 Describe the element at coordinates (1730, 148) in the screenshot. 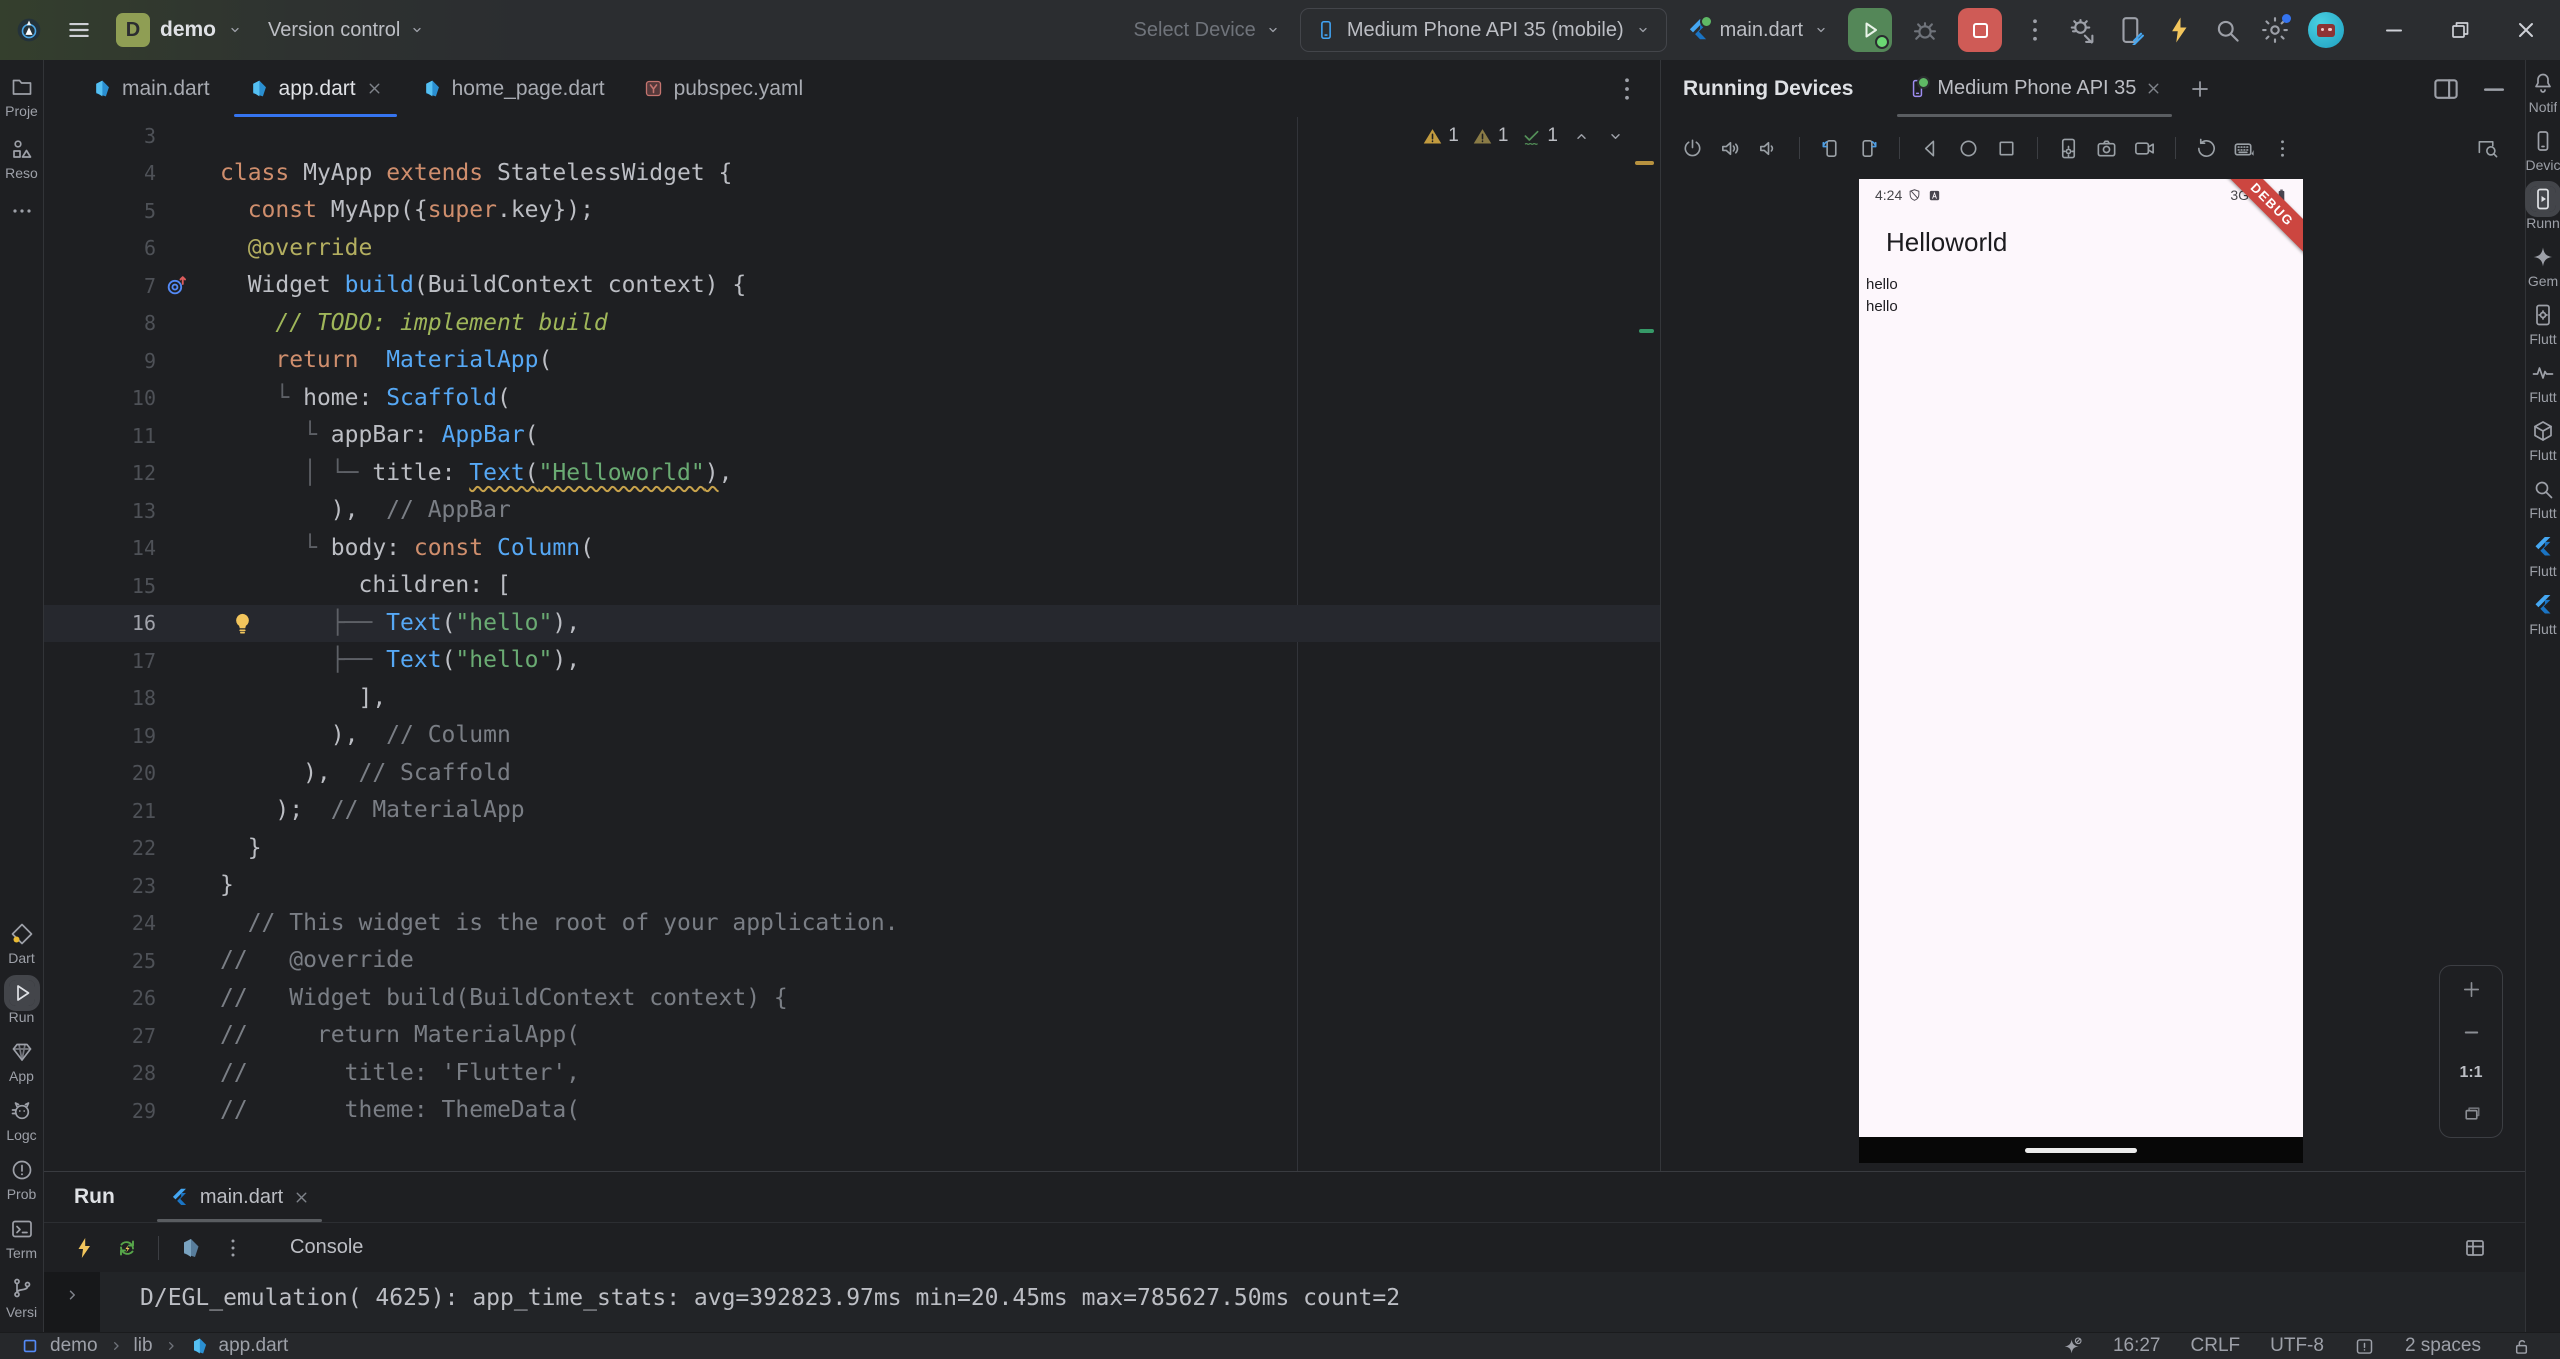

I see `vol-up-icon` at that location.